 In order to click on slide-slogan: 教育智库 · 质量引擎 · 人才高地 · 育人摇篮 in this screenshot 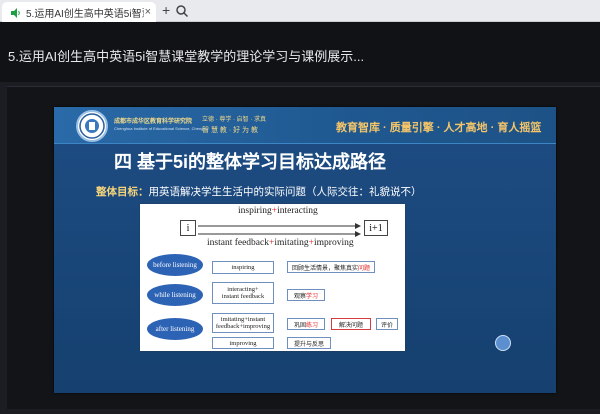, I will do `click(439, 128)`.